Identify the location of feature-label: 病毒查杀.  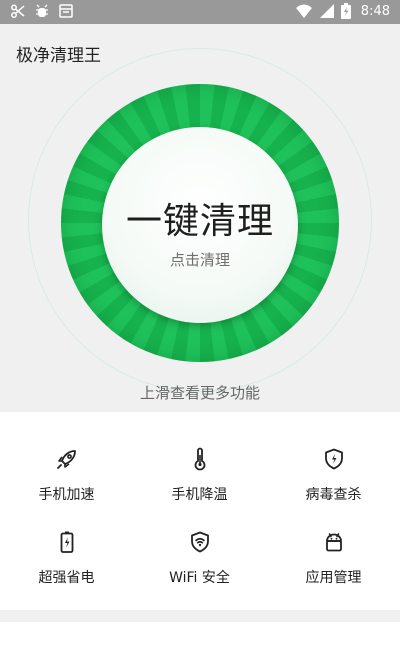
(333, 495).